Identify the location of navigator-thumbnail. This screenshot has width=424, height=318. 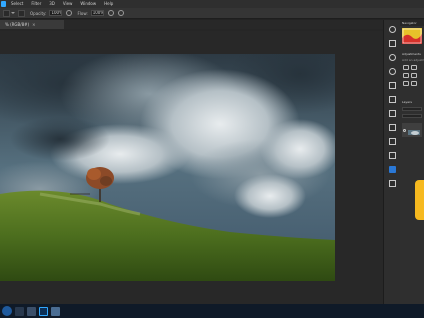
(412, 36).